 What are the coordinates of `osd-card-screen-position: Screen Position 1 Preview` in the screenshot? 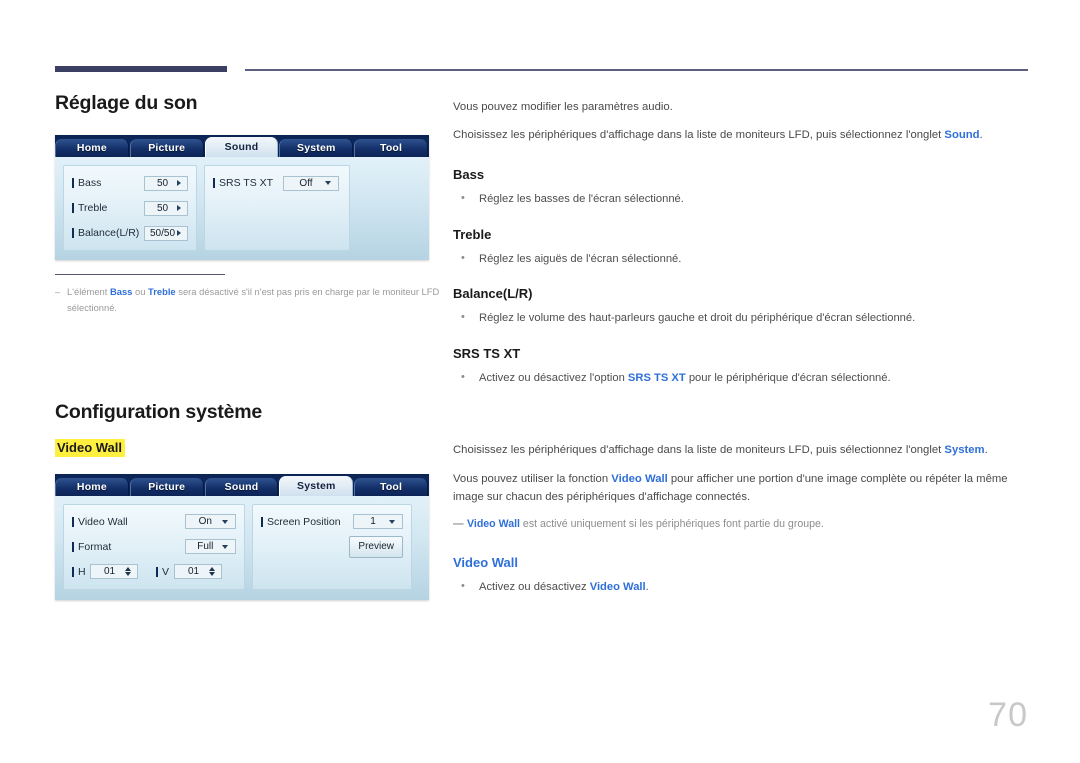 It's located at (332, 546).